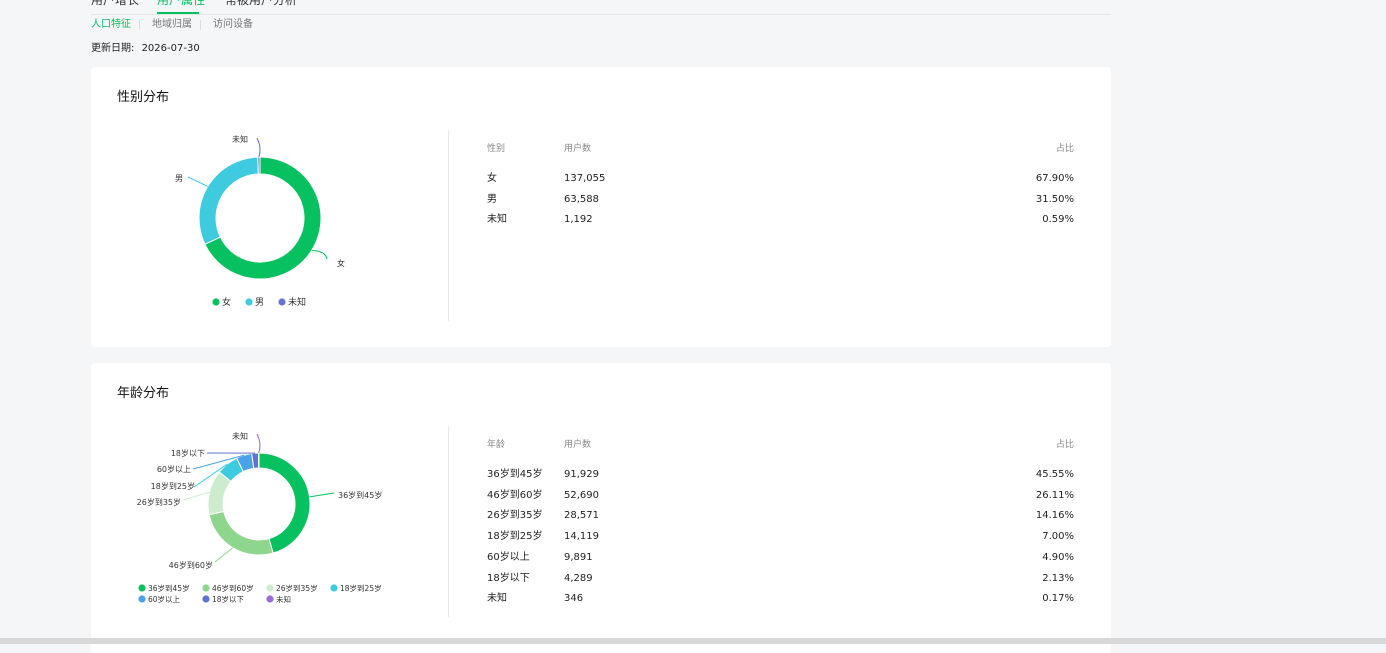 The image size is (1386, 653). Describe the element at coordinates (601, 7) in the screenshot. I see `top-tabs: 用户增长 用户属性 常被用户分析` at that location.